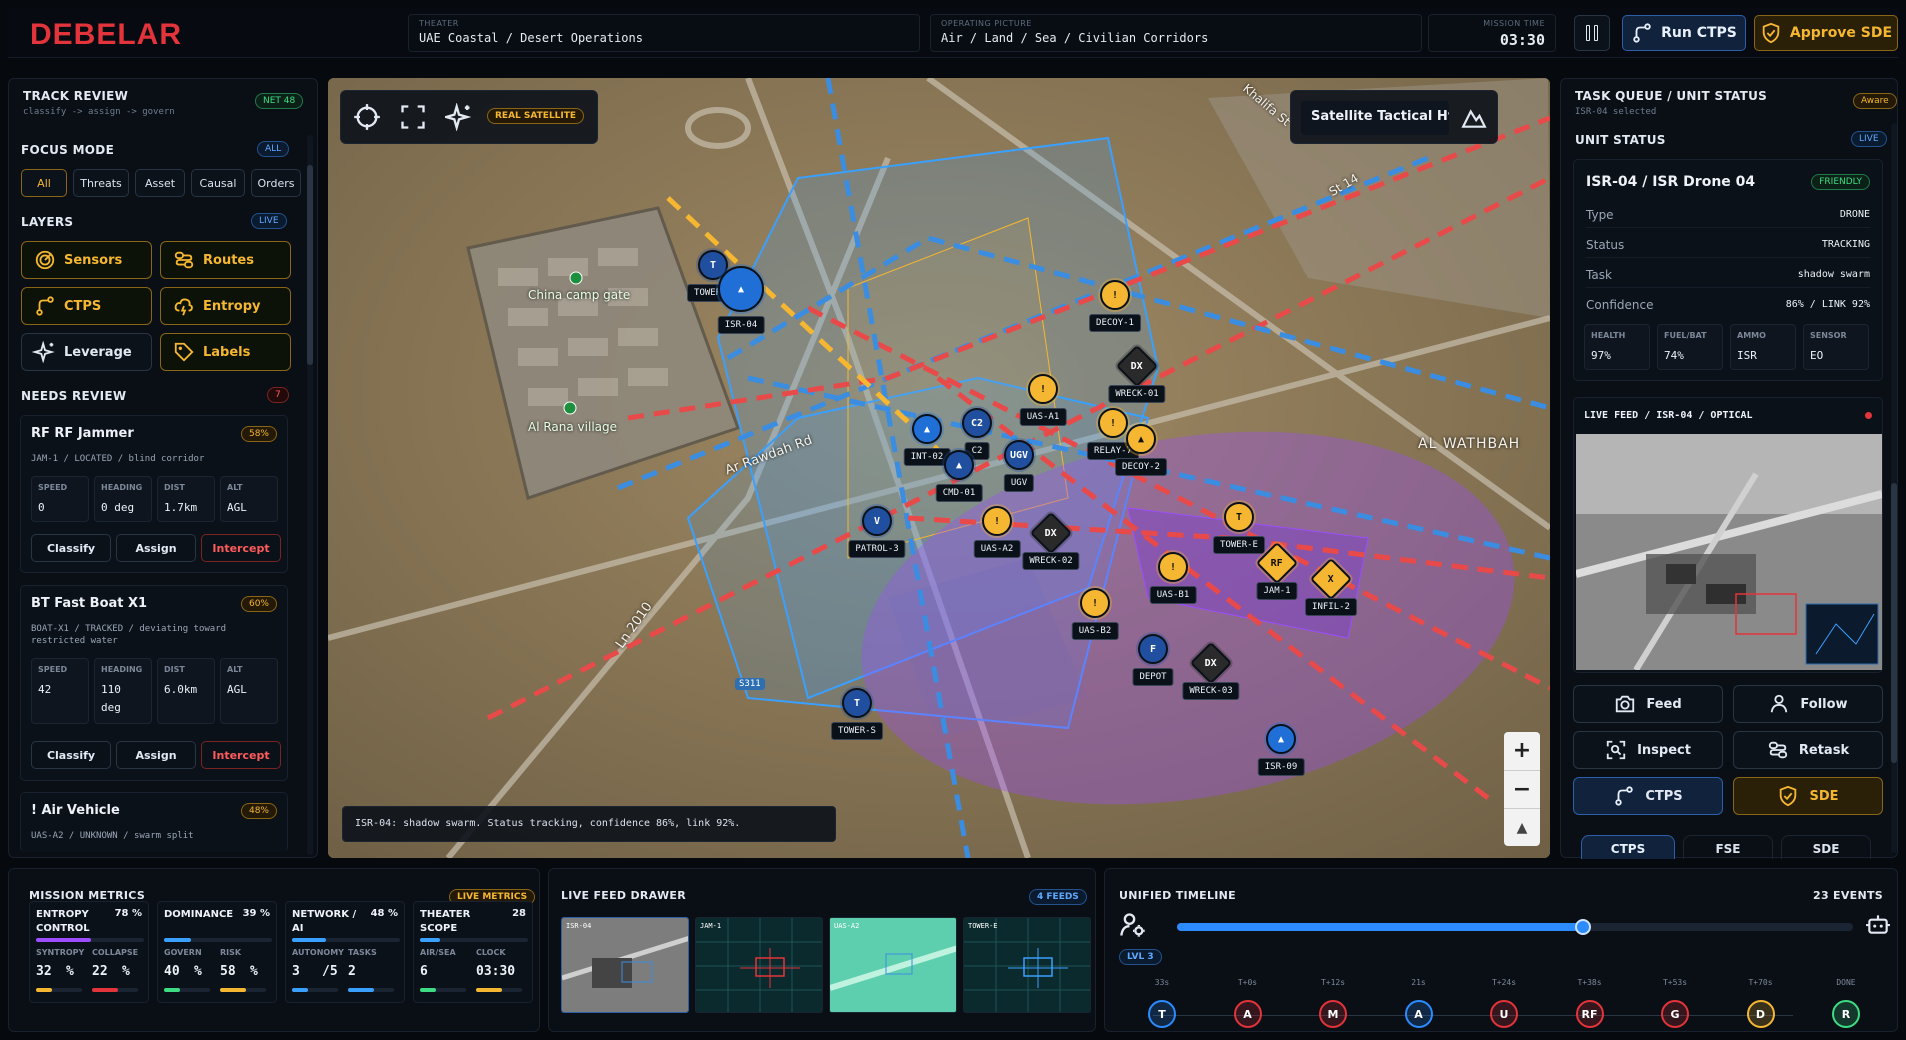 This screenshot has width=1906, height=1040. I want to click on timeline-scrubber-track, so click(1515, 927).